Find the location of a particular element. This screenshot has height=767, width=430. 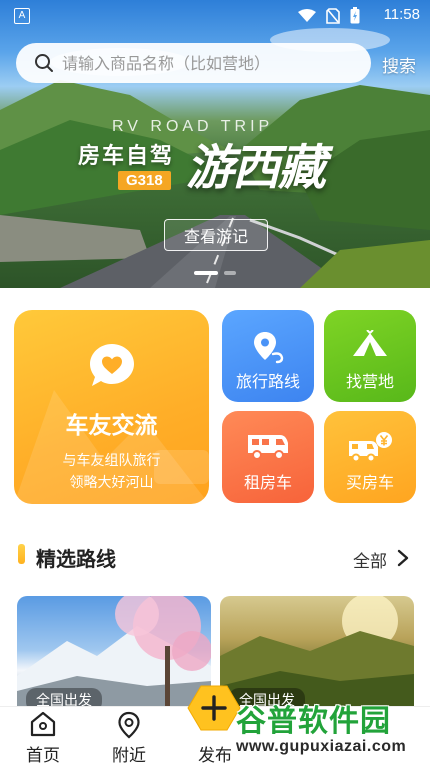

banner-title-right: 游西藏 is located at coordinates (256, 168).